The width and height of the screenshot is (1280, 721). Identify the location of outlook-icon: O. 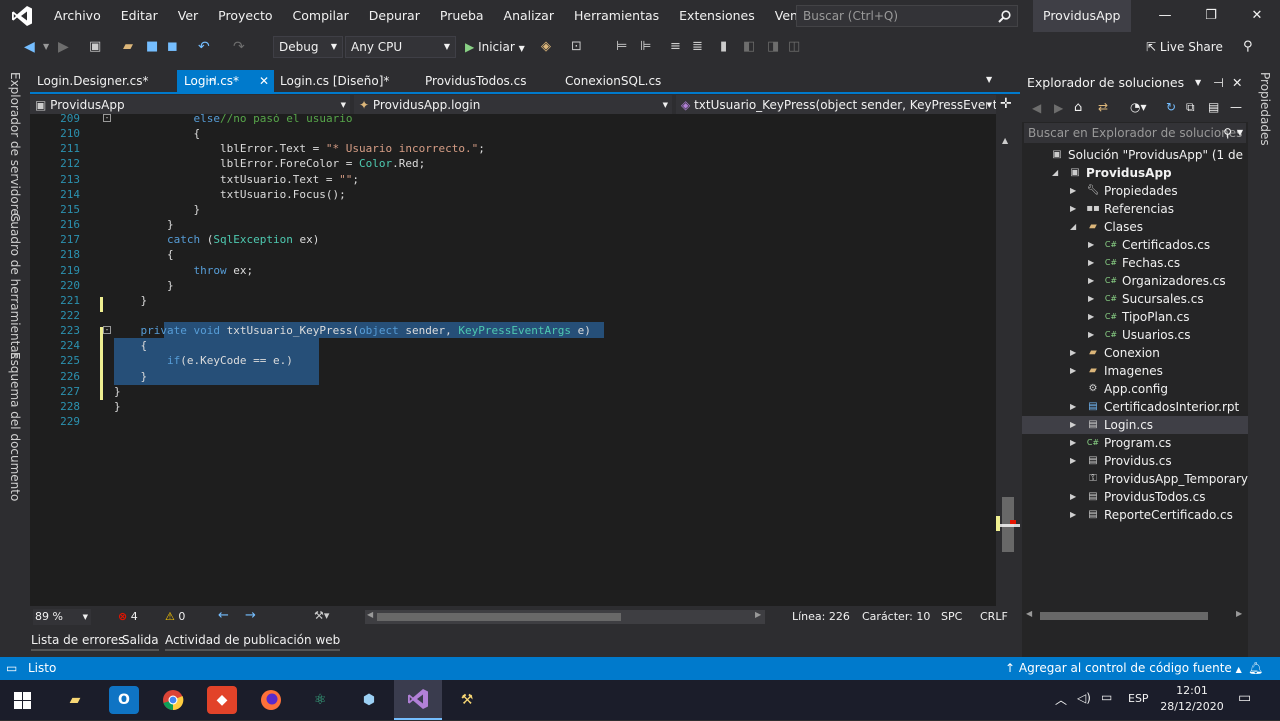
(124, 700).